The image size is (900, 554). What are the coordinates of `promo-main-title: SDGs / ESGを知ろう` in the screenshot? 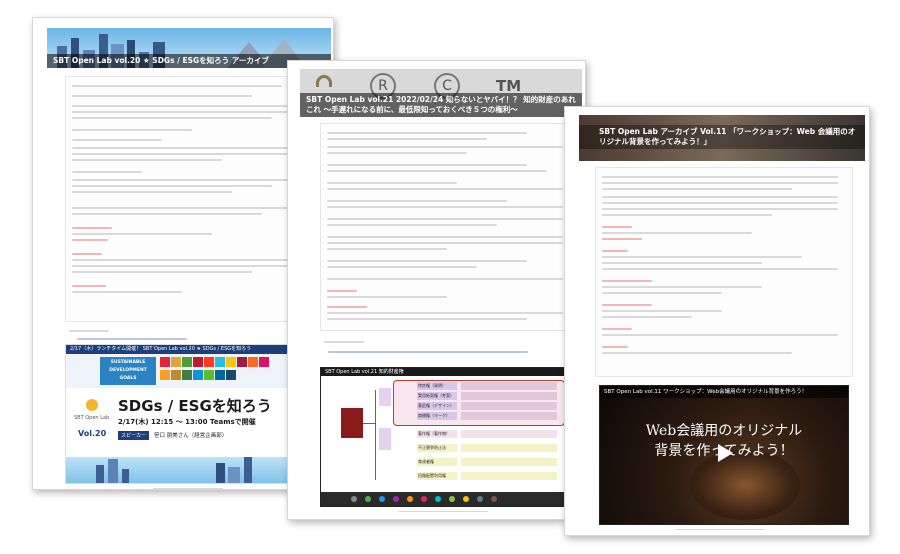 It's located at (195, 406).